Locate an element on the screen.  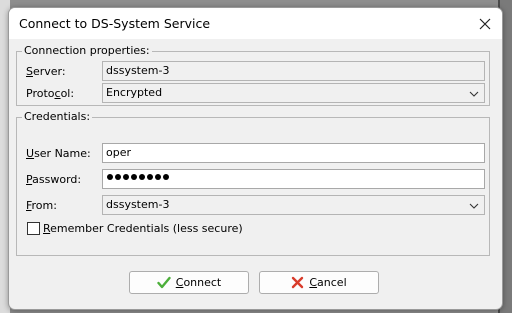
protocol-select: Encrypted is located at coordinates (293, 93).